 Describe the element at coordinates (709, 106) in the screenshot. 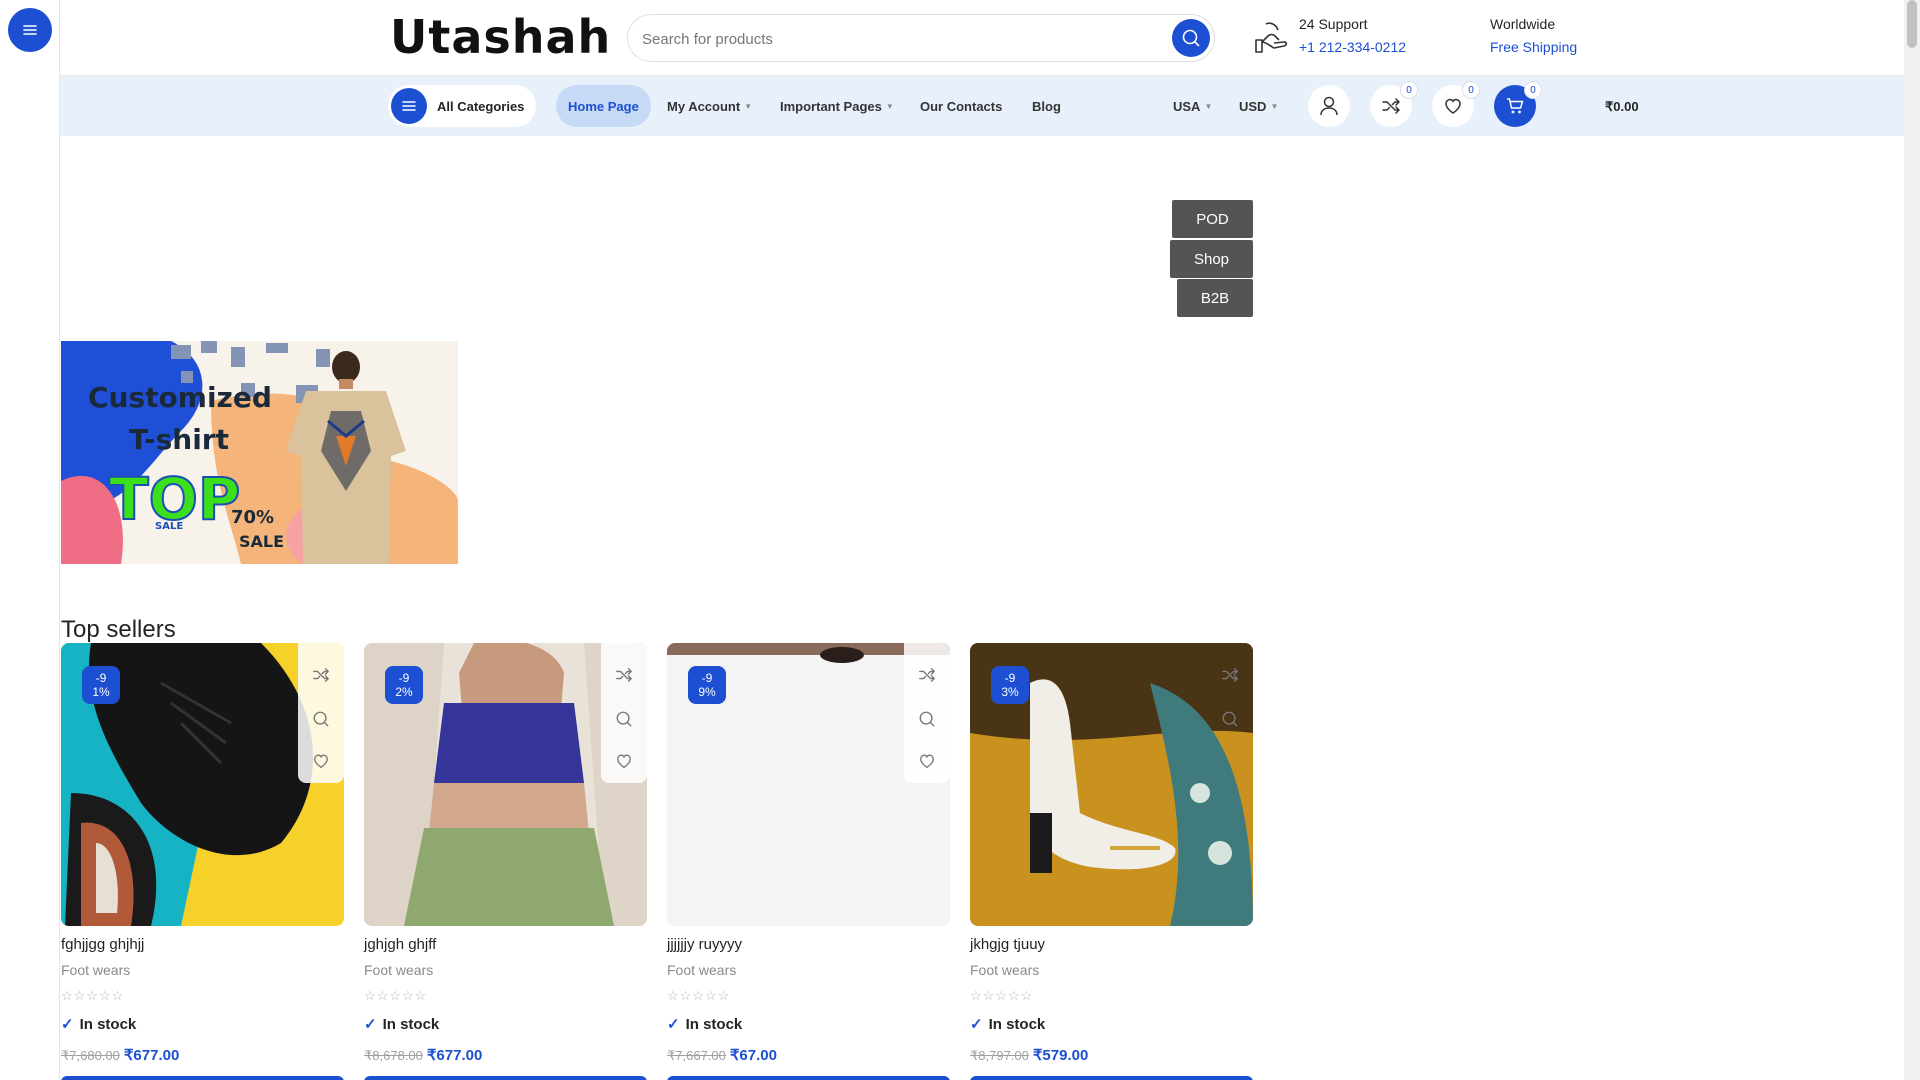

I see `nav-my-account: My Account ▼` at that location.